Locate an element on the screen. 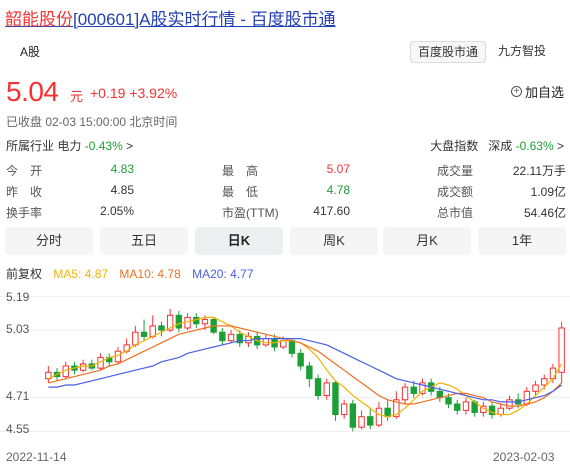 Image resolution: width=570 pixels, height=466 pixels. period-intraday: 分时 is located at coordinates (49, 241).